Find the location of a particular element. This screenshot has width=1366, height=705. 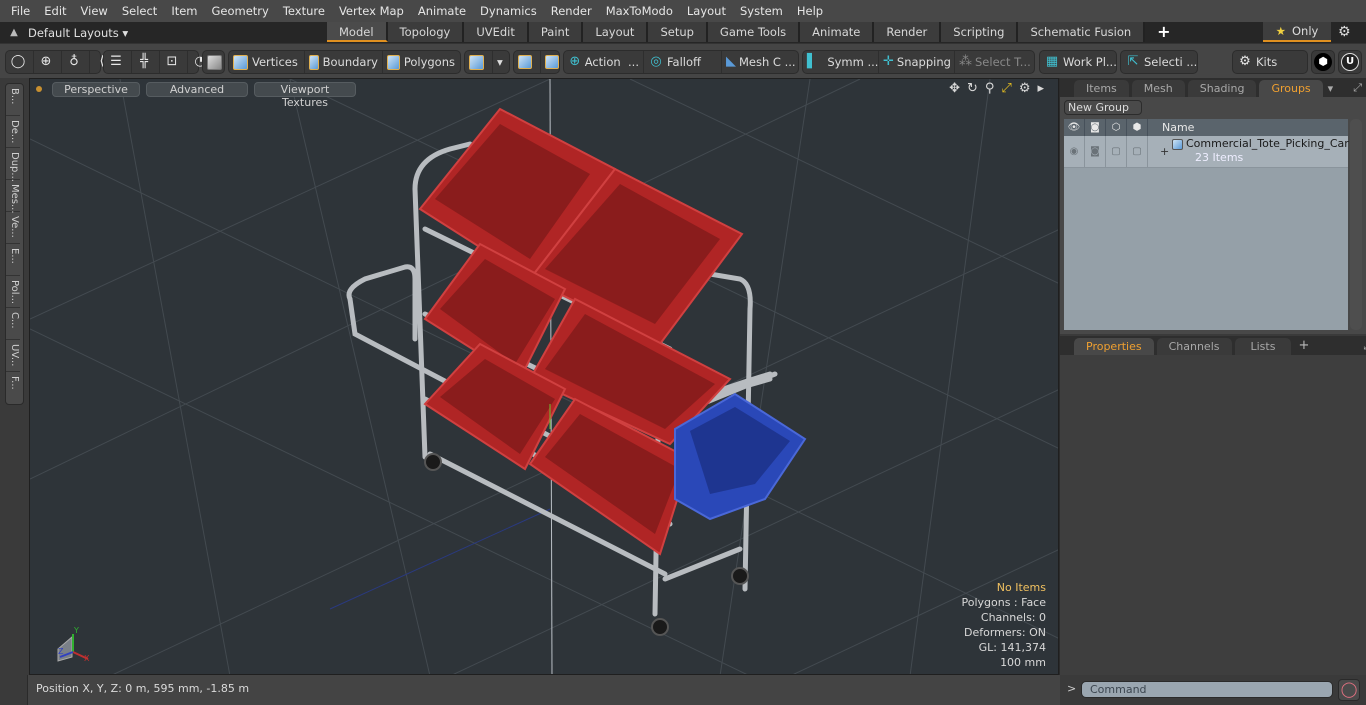

viewport-menu-dot is located at coordinates (39, 89).